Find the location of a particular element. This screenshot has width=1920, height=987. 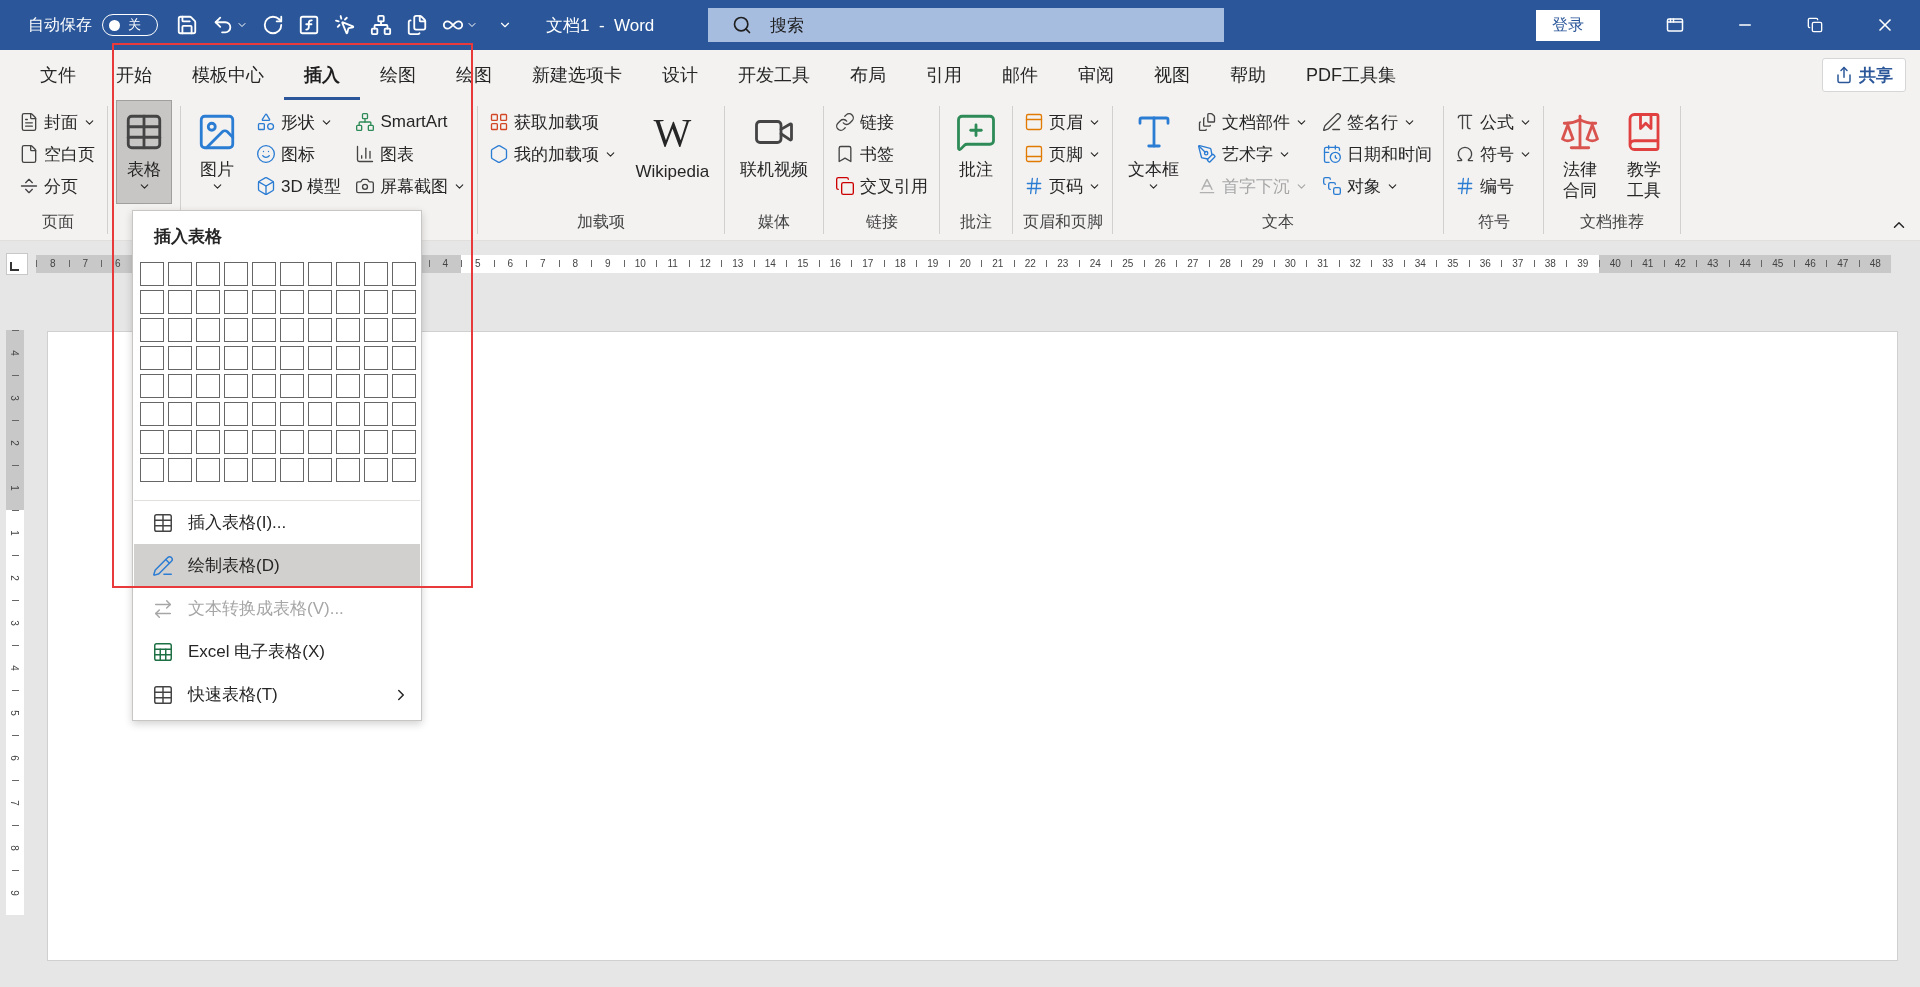

ruler-number: 7 is located at coordinates (542, 263).